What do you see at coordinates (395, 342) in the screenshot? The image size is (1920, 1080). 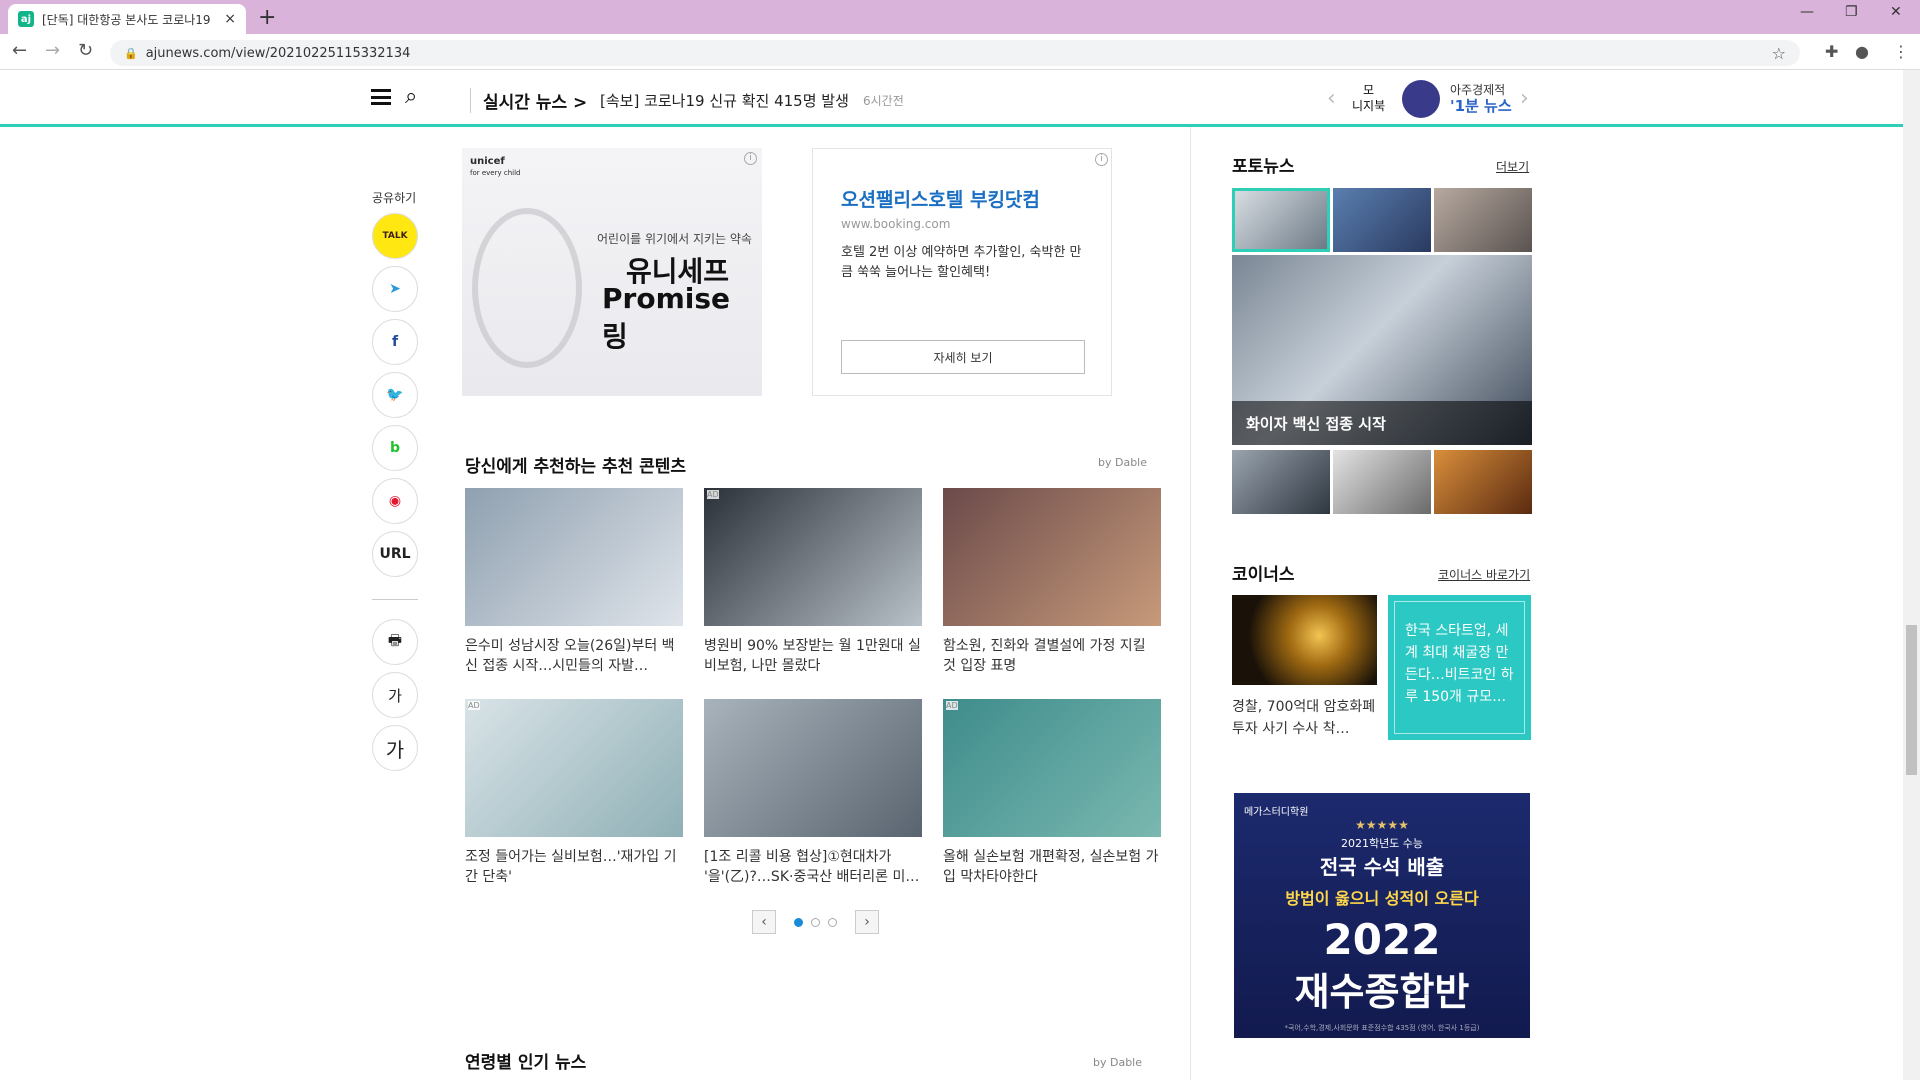 I see `share-facebook-button: f` at bounding box center [395, 342].